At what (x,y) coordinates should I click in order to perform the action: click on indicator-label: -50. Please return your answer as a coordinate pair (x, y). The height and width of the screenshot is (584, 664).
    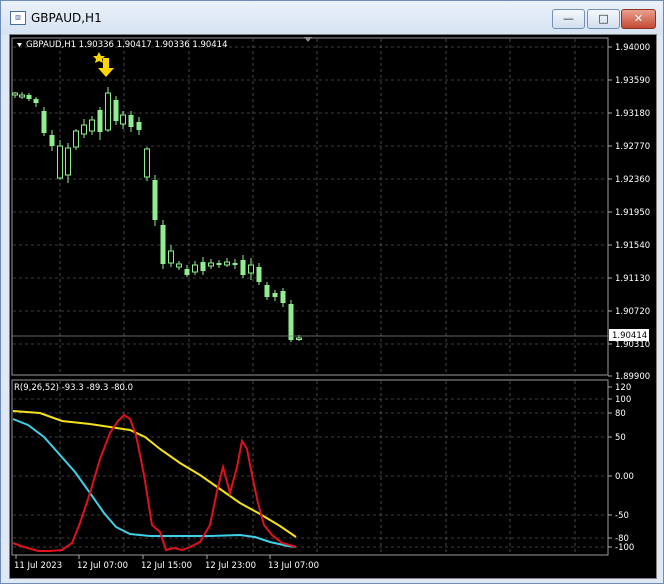
    Looking at the image, I should click on (622, 516).